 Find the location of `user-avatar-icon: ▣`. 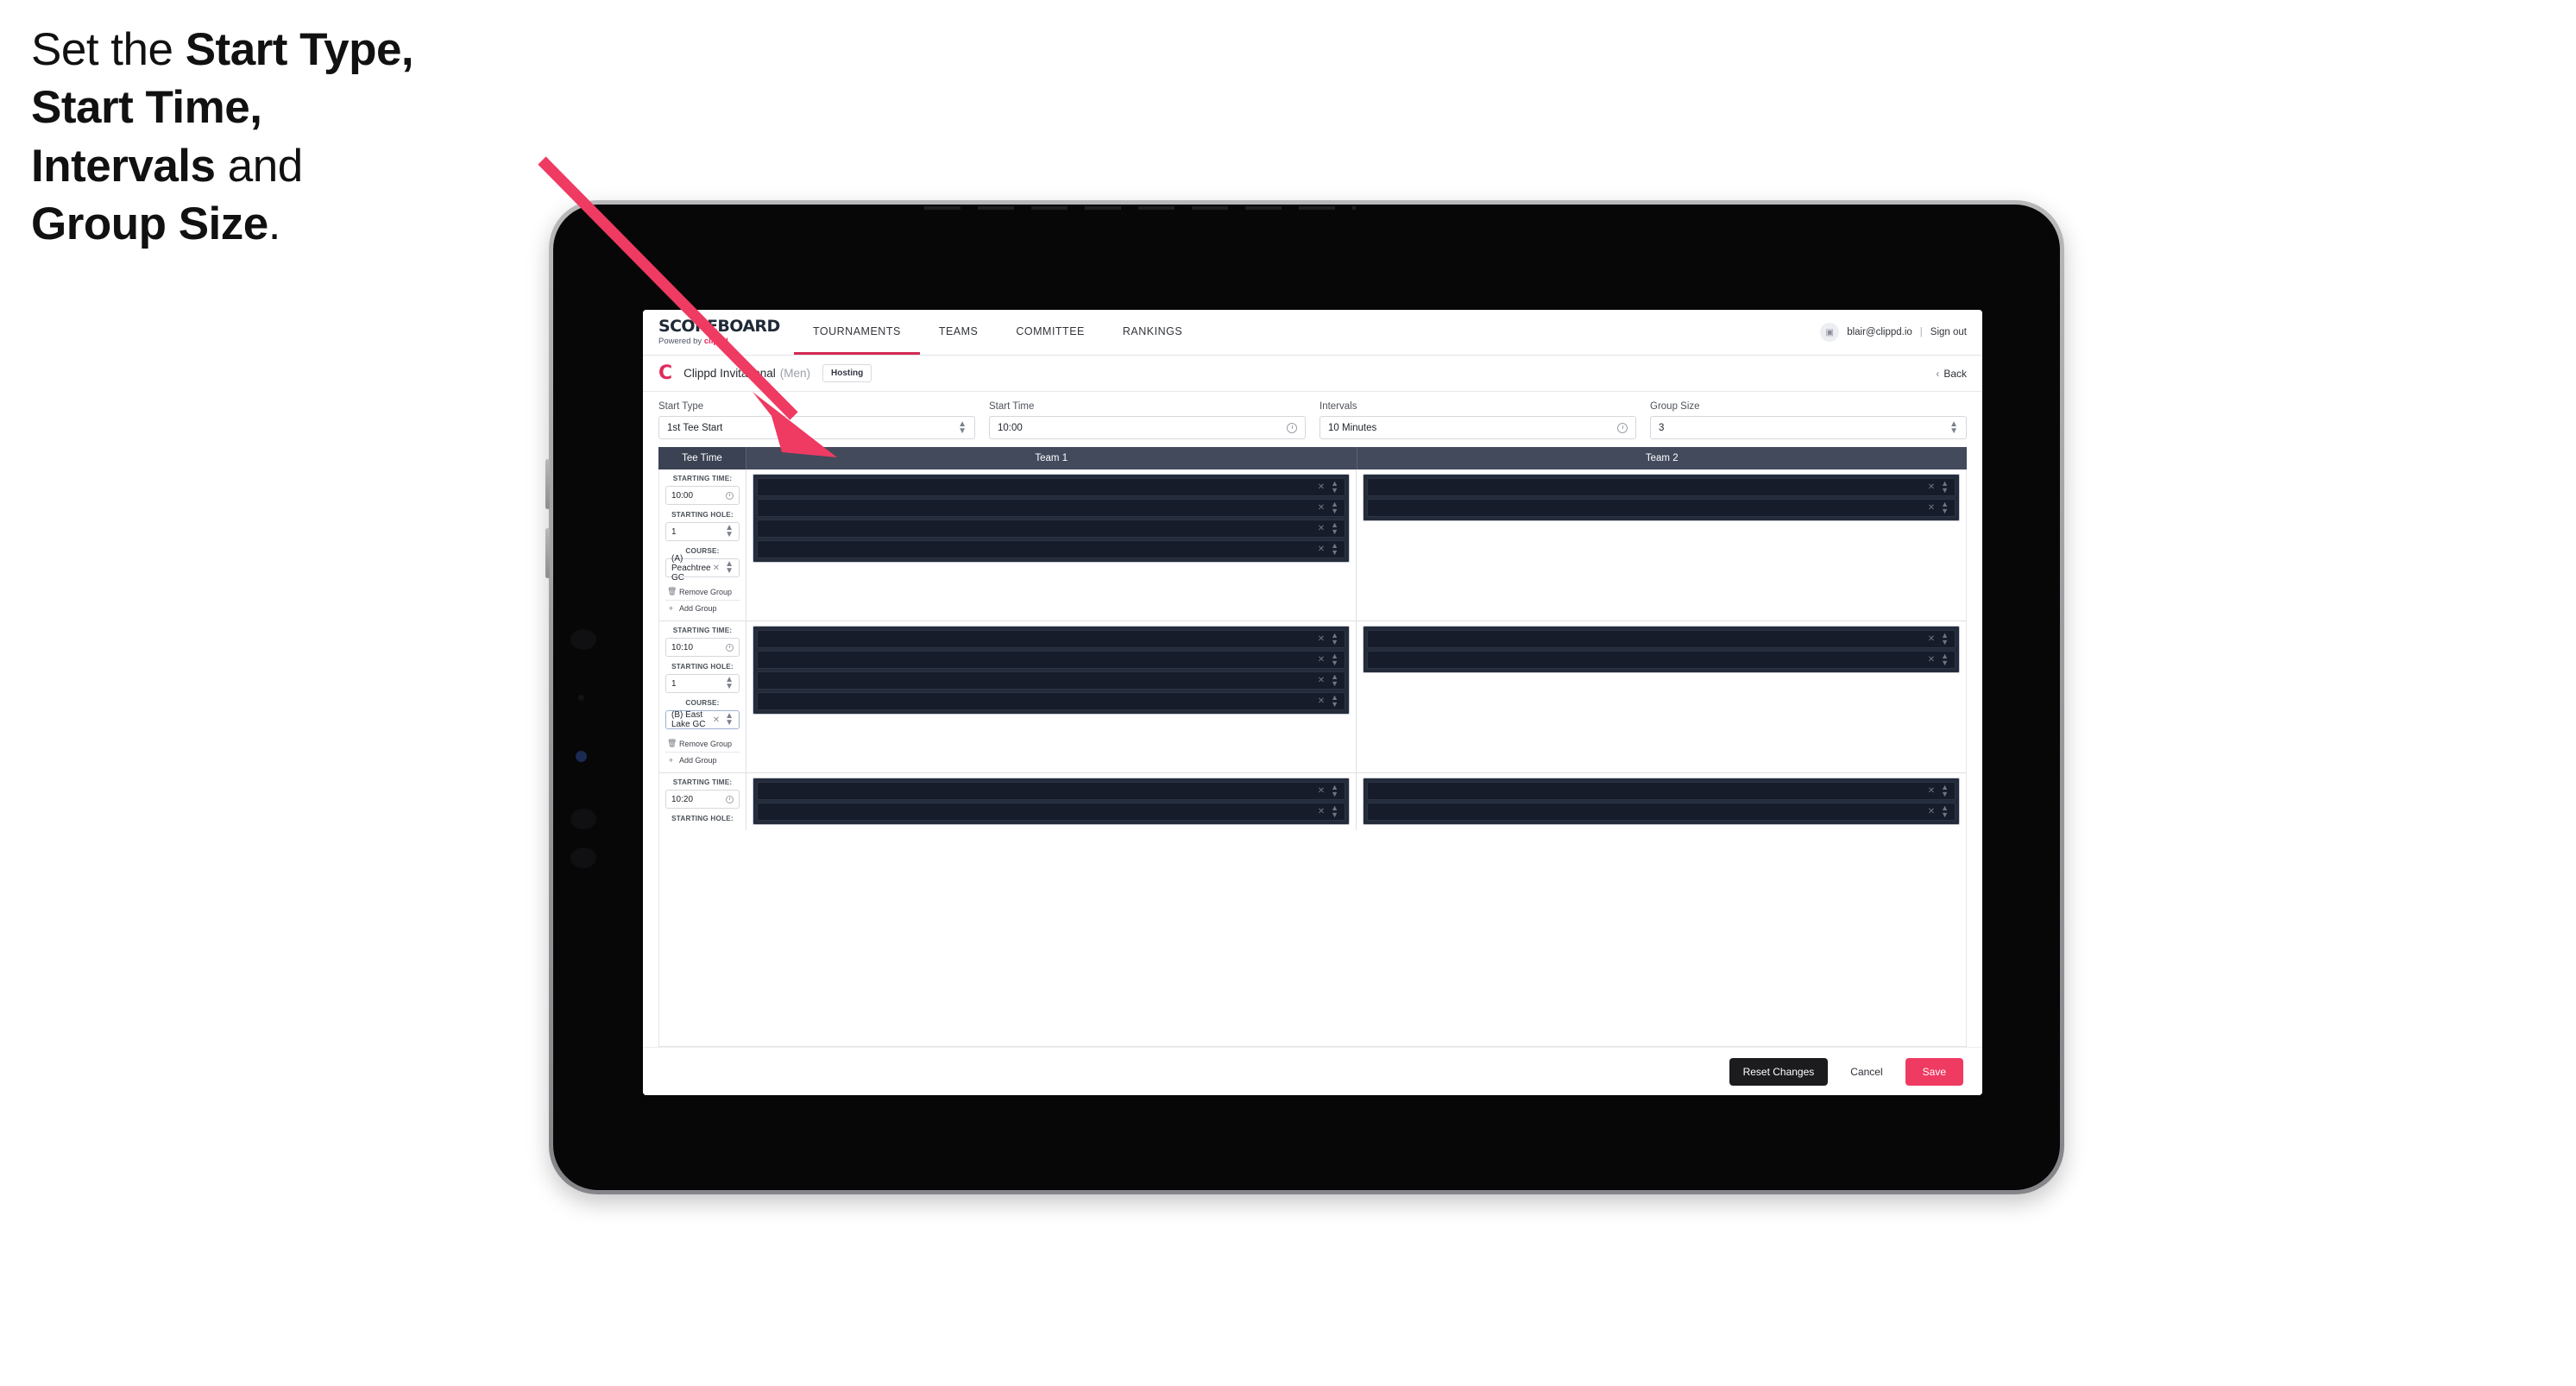

user-avatar-icon: ▣ is located at coordinates (1830, 333).